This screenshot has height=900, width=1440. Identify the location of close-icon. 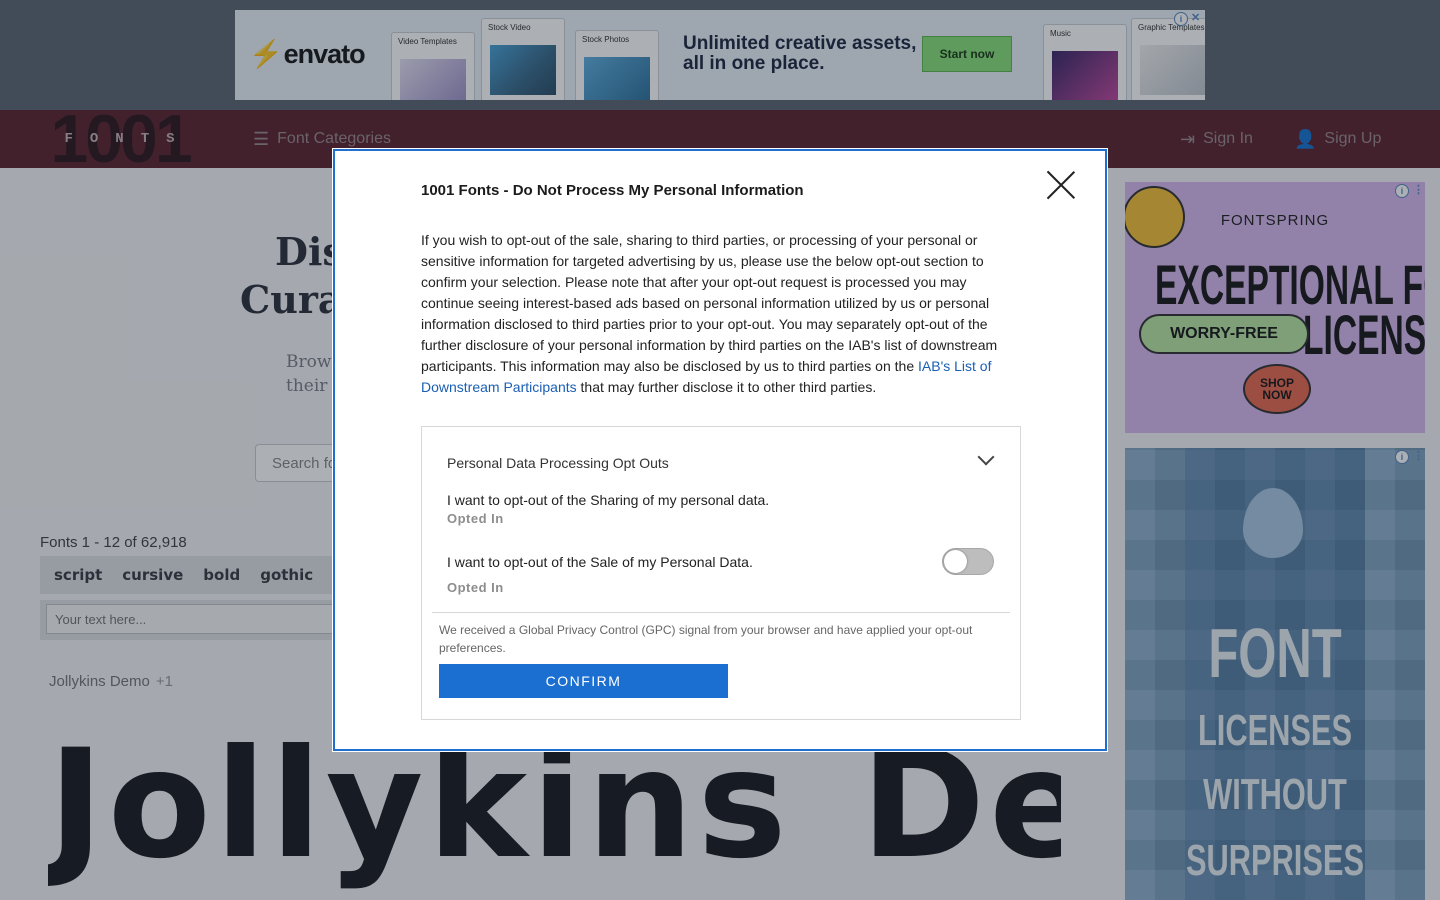
(1061, 185).